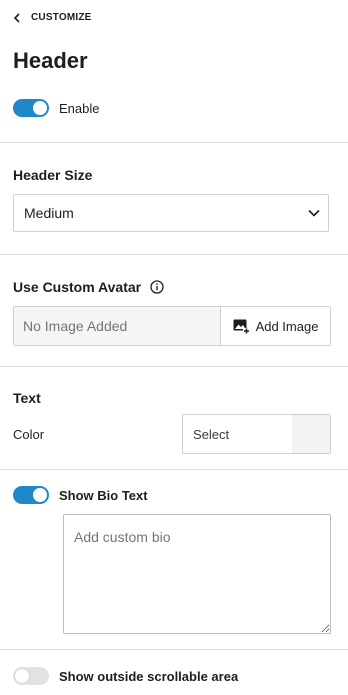 This screenshot has height=695, width=348. What do you see at coordinates (75, 326) in the screenshot?
I see `no-image-placeholder: No Image Added` at bounding box center [75, 326].